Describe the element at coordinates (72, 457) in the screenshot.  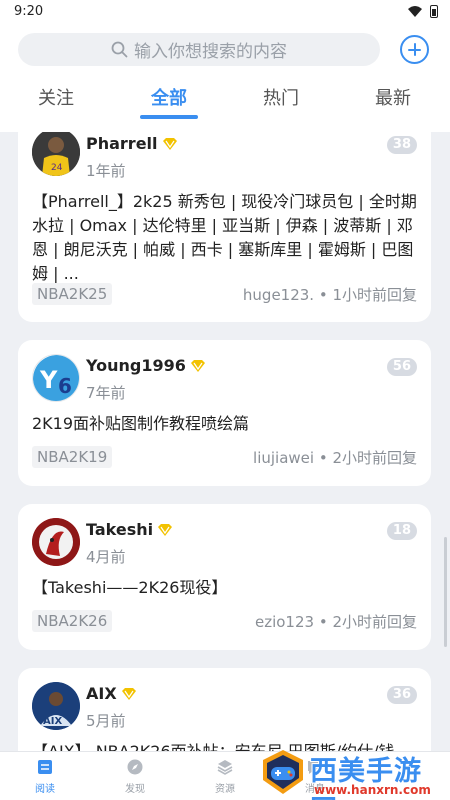
I see `game-tag: NBA2K19` at that location.